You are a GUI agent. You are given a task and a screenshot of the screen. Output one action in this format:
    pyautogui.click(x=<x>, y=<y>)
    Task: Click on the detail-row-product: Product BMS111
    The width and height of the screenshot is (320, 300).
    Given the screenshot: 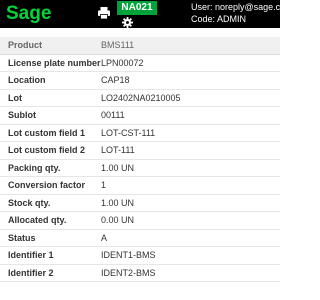 What is the action you would take?
    pyautogui.click(x=140, y=46)
    